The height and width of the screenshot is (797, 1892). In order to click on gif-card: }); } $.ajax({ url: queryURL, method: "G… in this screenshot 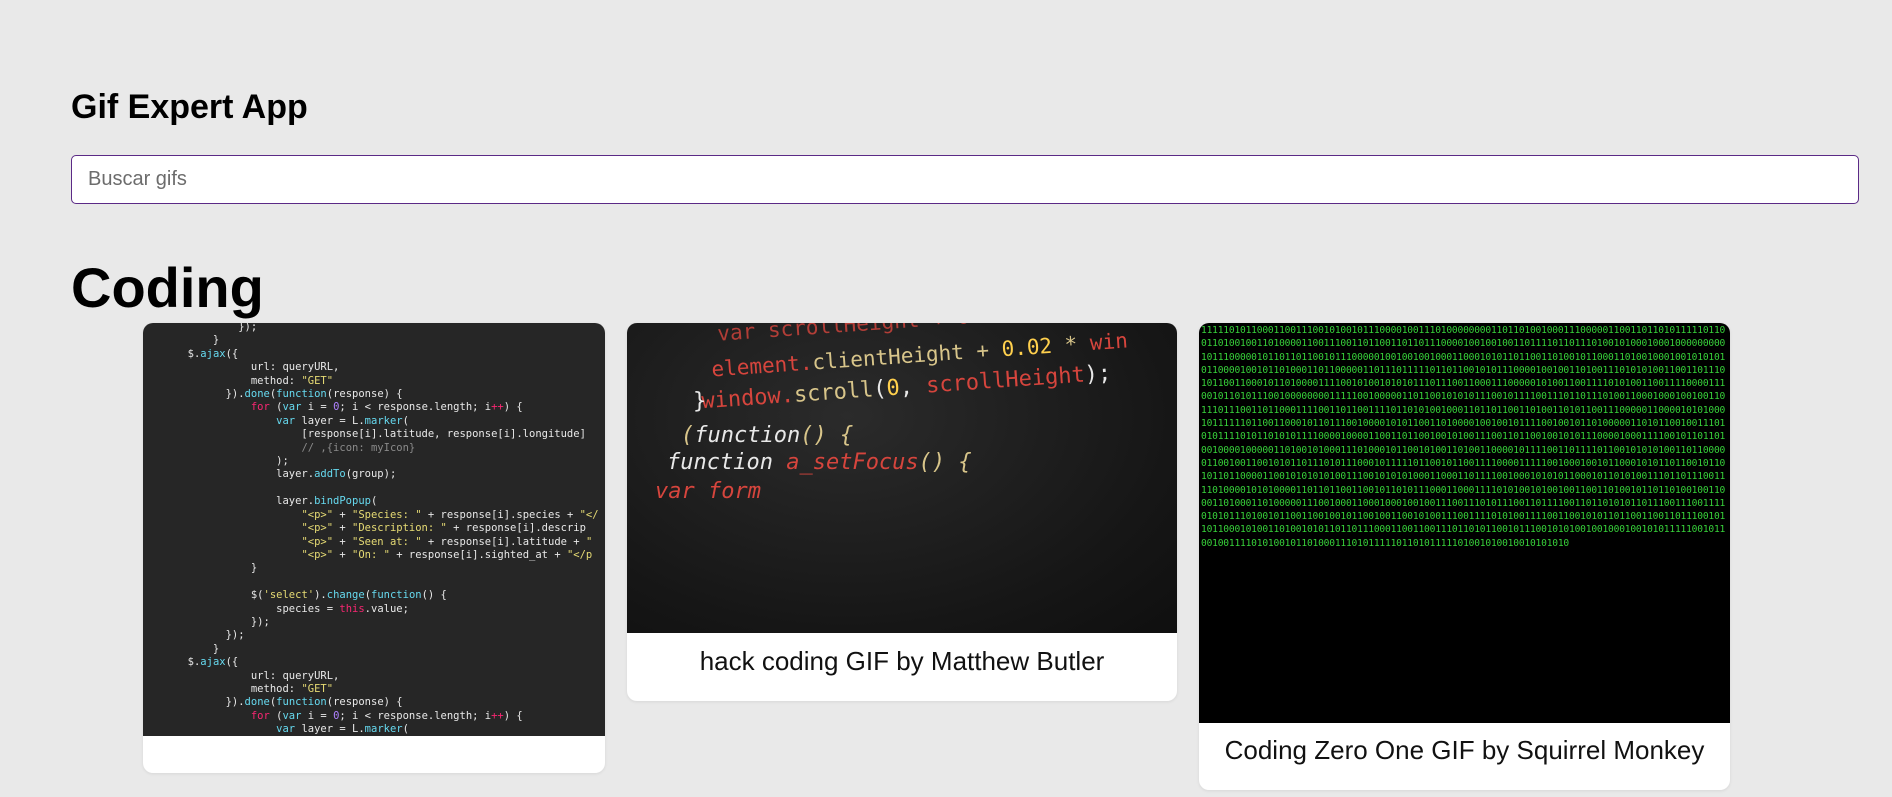, I will do `click(374, 548)`.